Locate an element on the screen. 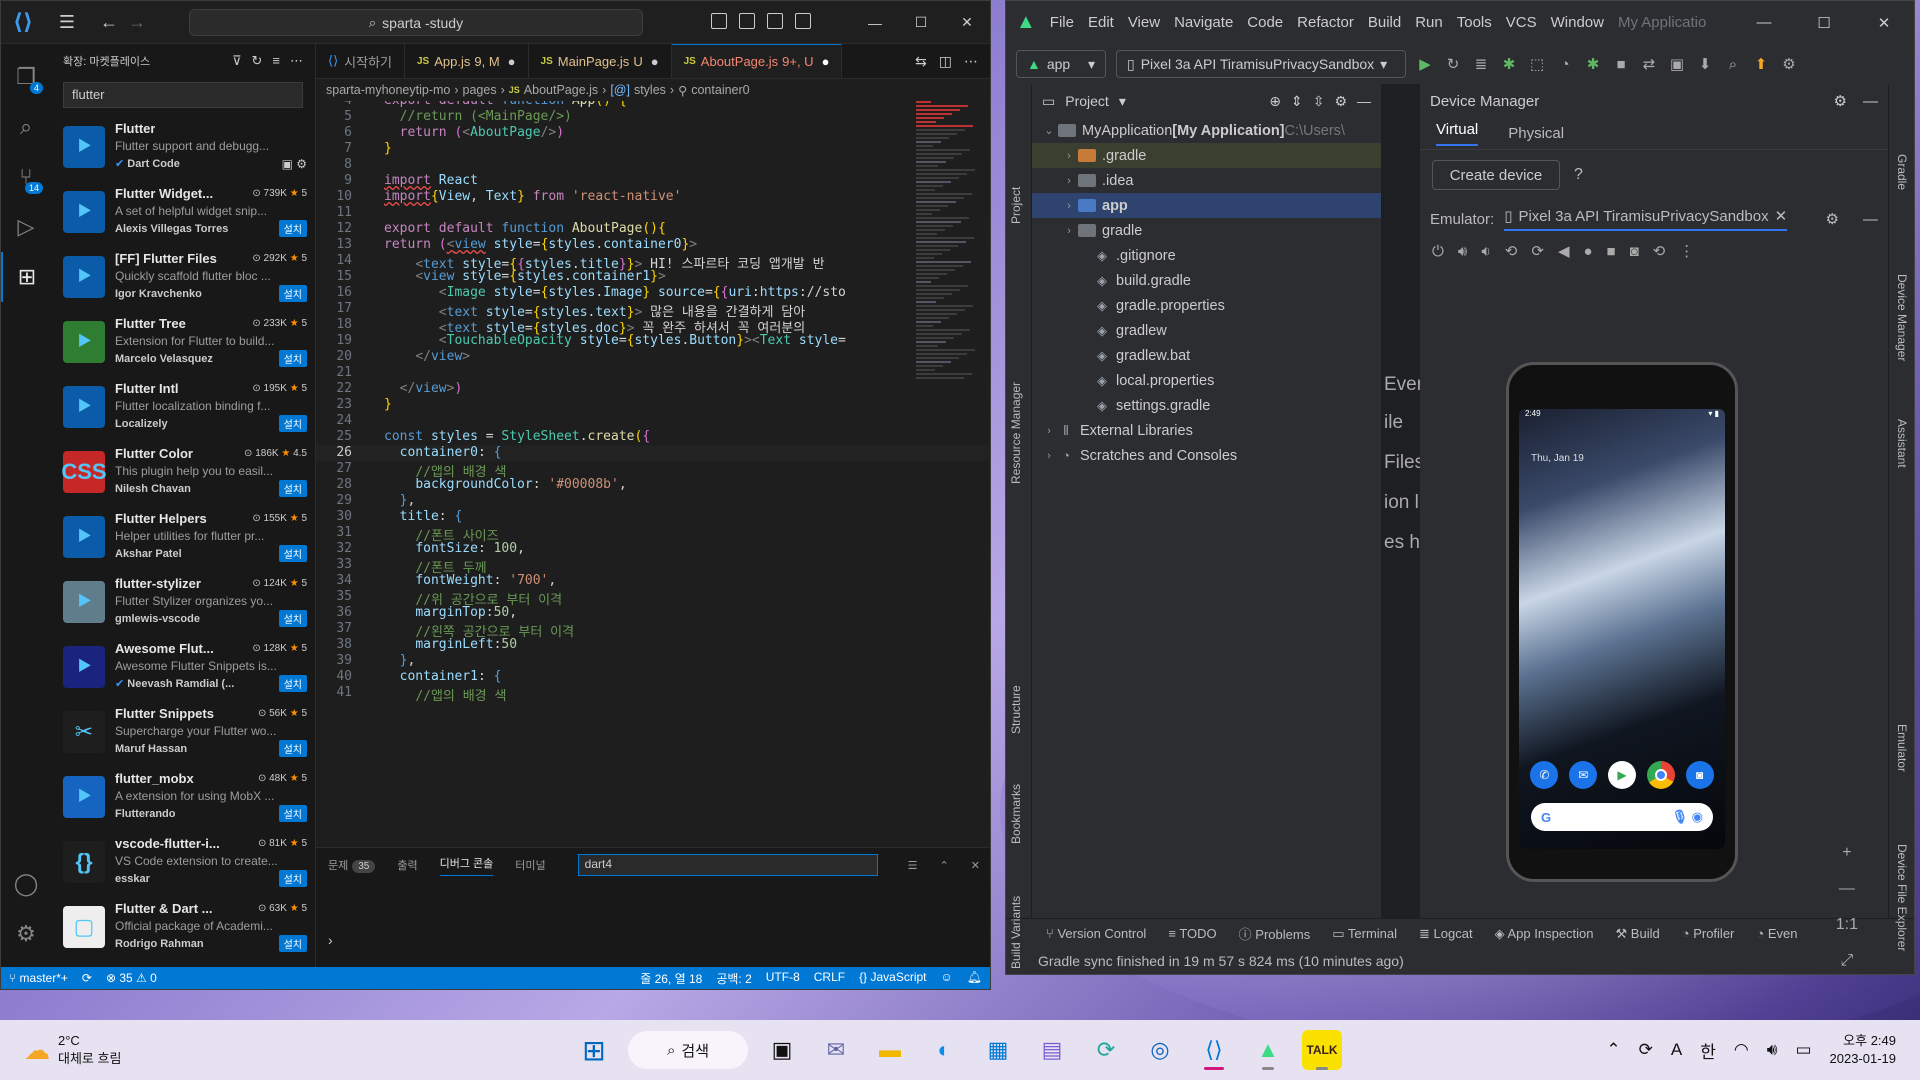 The width and height of the screenshot is (1920, 1080). bottom-tool-app-inspection: ◈ App Inspection is located at coordinates (1544, 934).